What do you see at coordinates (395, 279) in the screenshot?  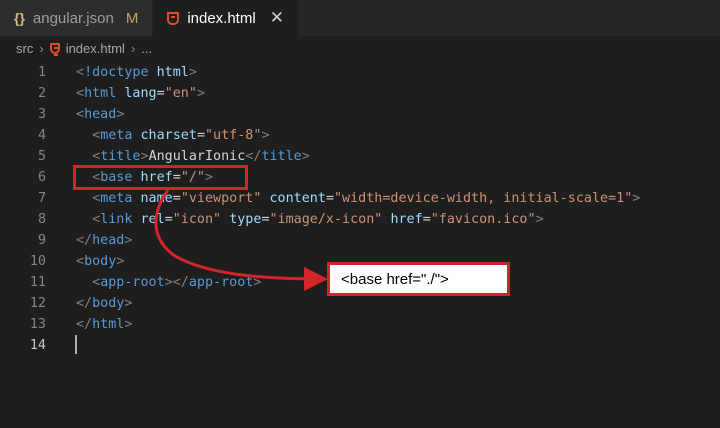 I see `callout-text: <base href="./">` at bounding box center [395, 279].